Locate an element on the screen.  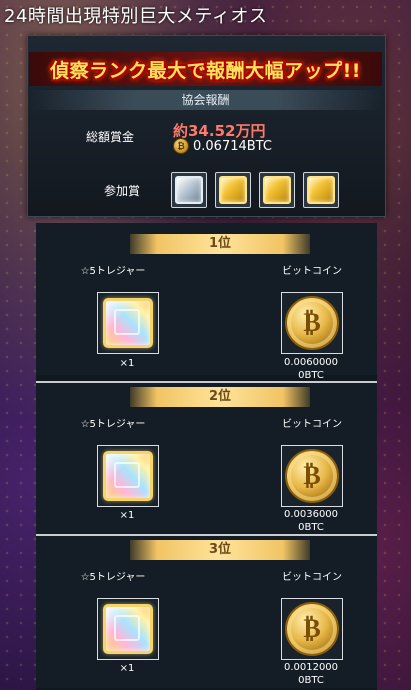
association-reward-header: 協会報酬 is located at coordinates (205, 100).